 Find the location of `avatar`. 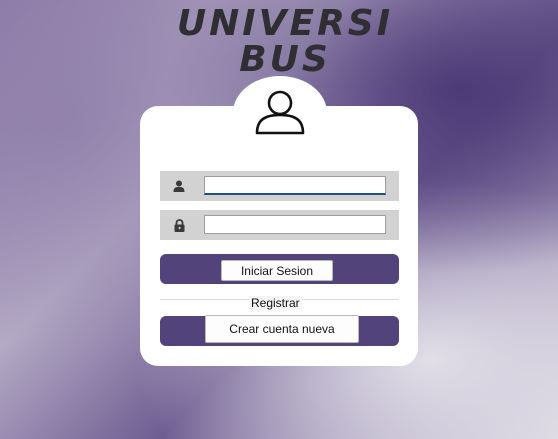

avatar is located at coordinates (280, 113).